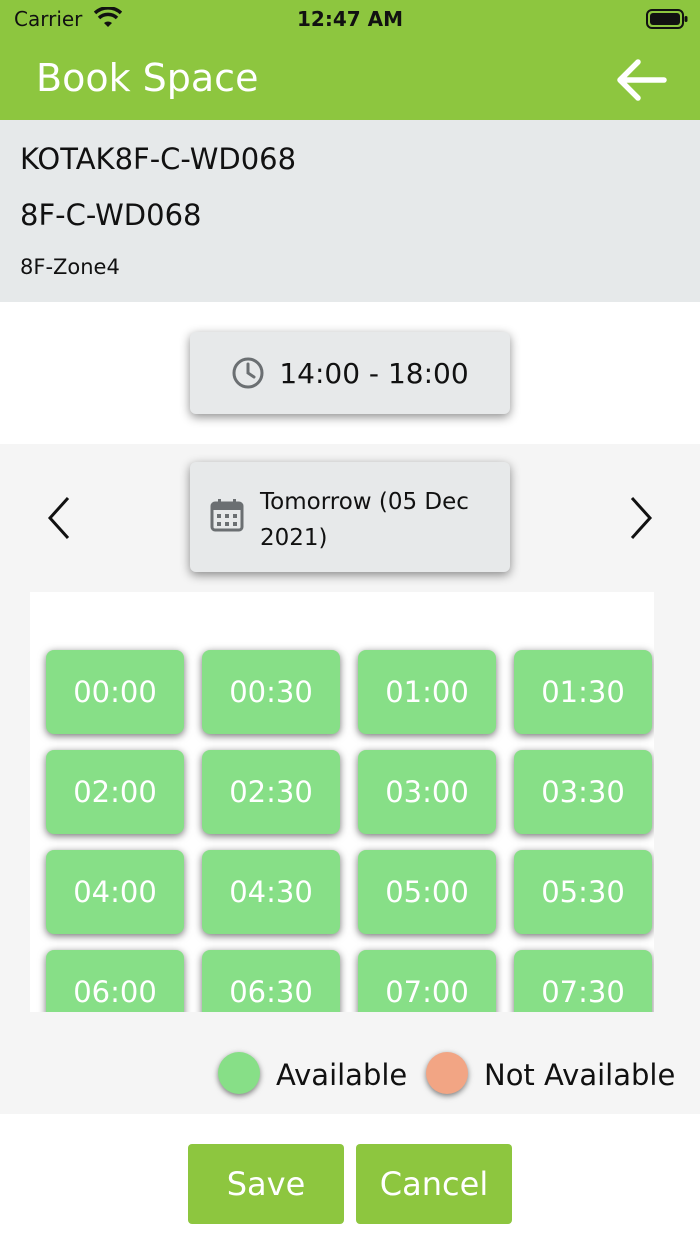 The width and height of the screenshot is (700, 1244). Describe the element at coordinates (239, 1073) in the screenshot. I see `available-dot-icon` at that location.